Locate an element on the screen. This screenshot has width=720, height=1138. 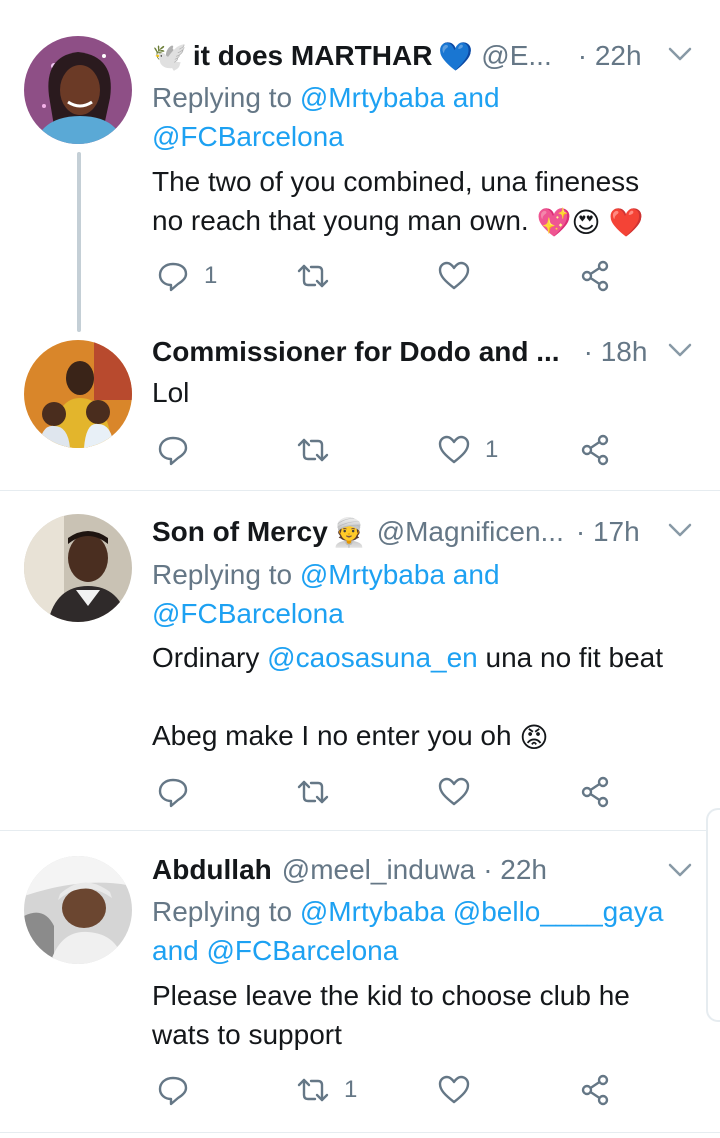
reply-button: 1 is located at coordinates (186, 276).